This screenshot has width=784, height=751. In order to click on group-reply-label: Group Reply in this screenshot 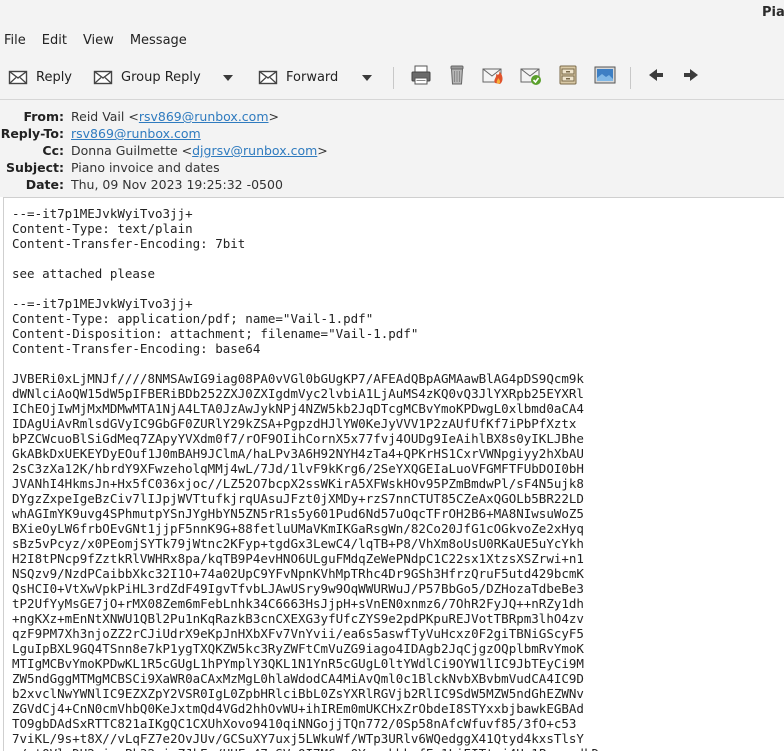, I will do `click(161, 77)`.